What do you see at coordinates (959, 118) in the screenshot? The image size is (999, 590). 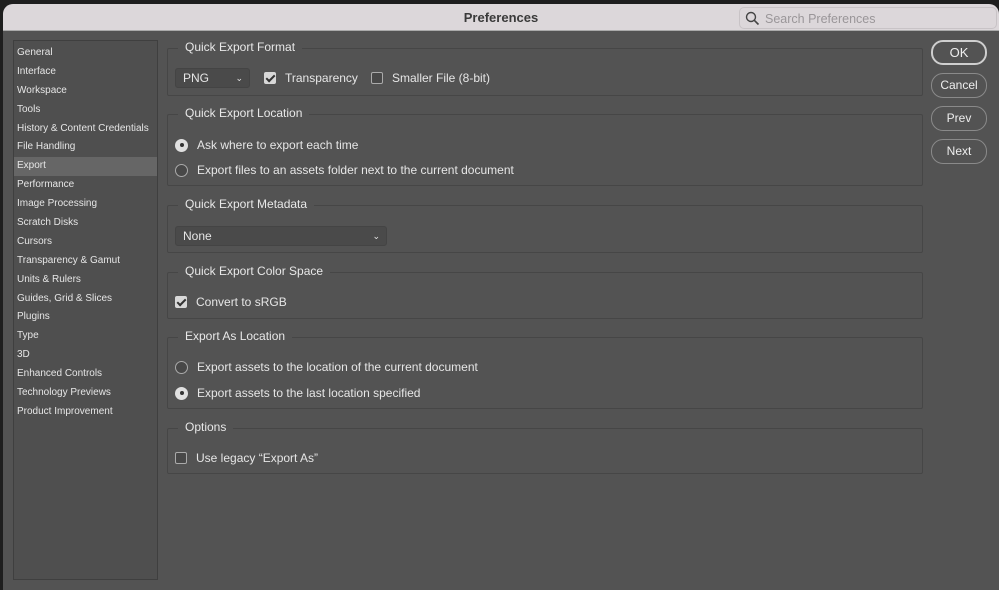 I see `prev-button: Prev` at bounding box center [959, 118].